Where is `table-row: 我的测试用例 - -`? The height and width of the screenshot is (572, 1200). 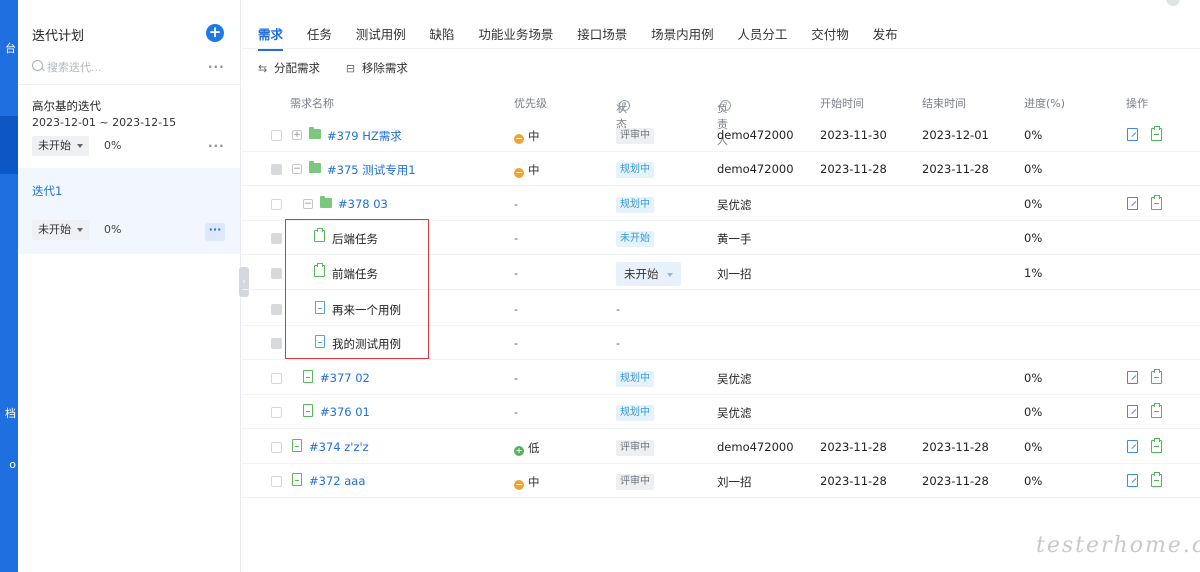
table-row: 我的测试用例 - - is located at coordinates (721, 343).